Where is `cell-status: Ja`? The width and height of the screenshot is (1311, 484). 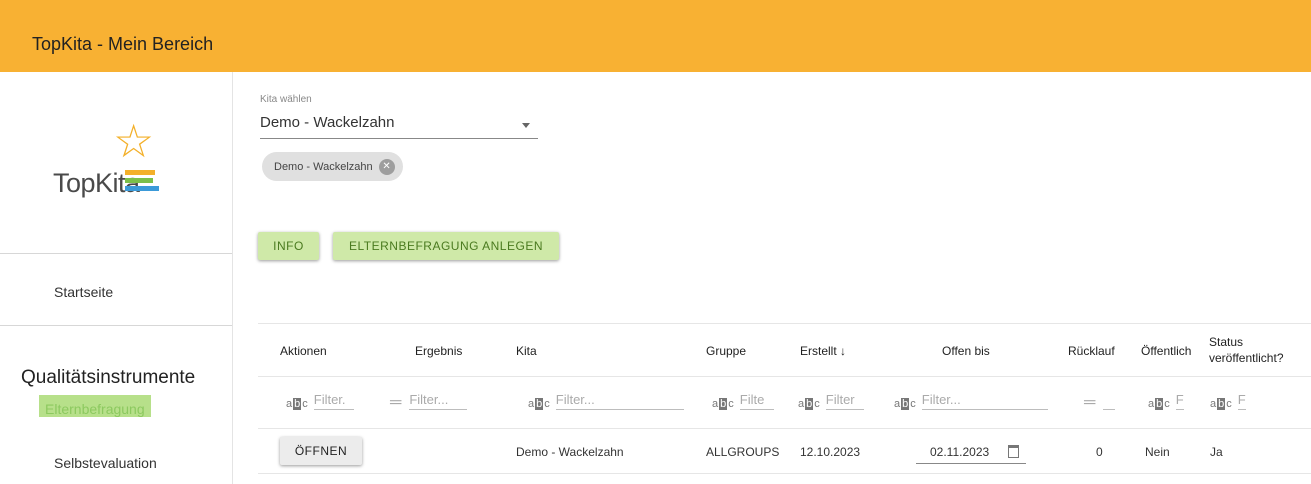
cell-status: Ja is located at coordinates (1216, 452).